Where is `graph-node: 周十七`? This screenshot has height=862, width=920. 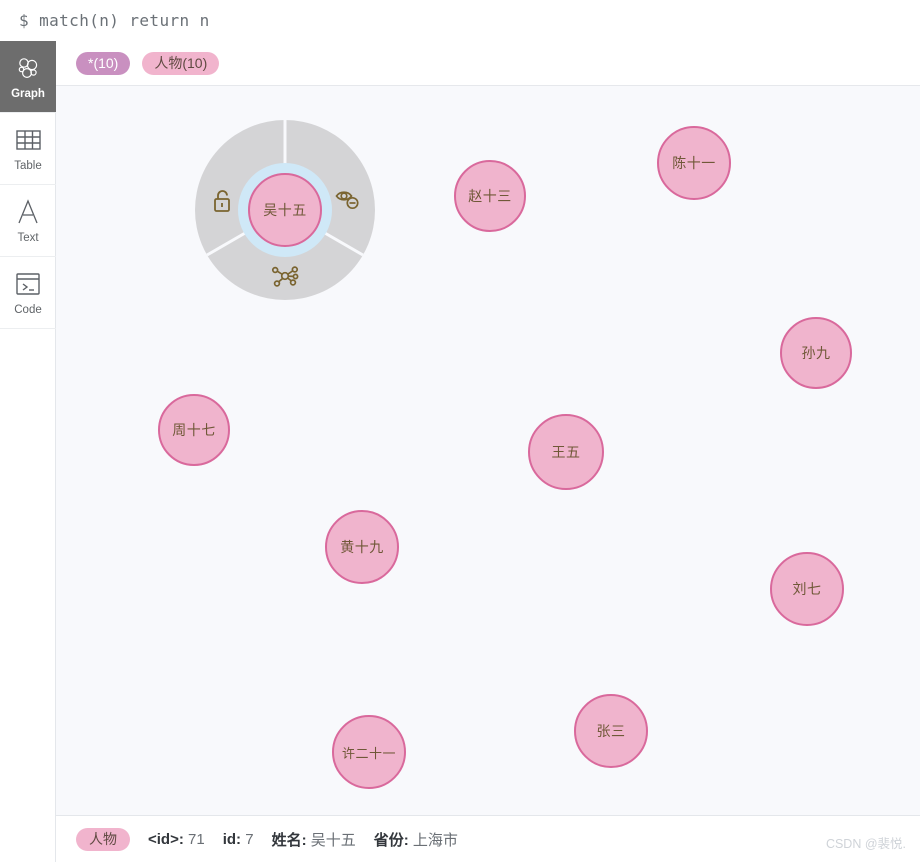 graph-node: 周十七 is located at coordinates (194, 430).